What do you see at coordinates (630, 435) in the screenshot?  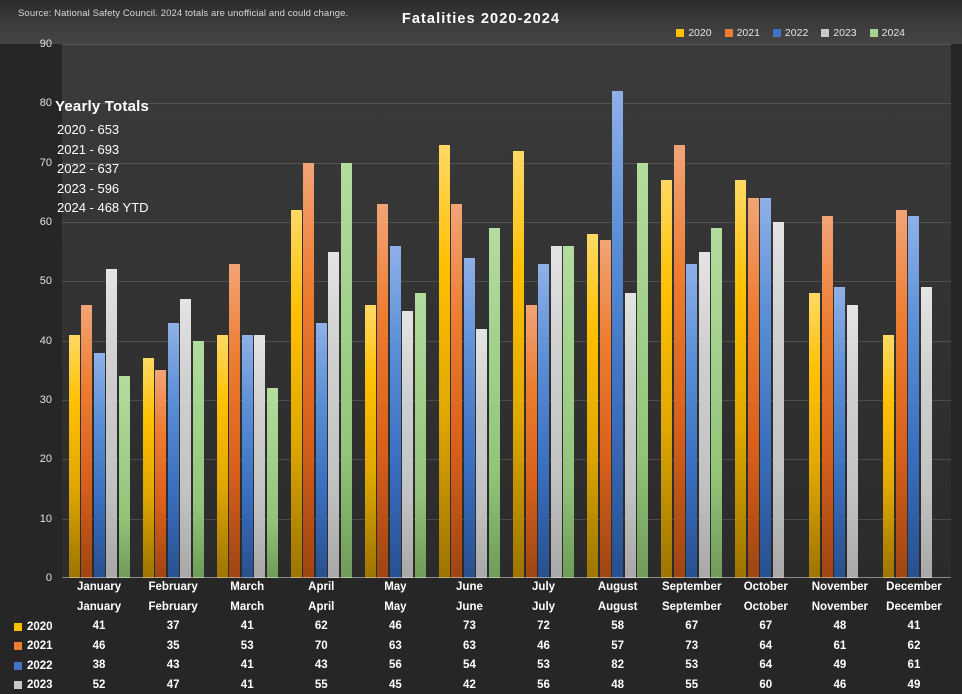 I see `bar-2023-august` at bounding box center [630, 435].